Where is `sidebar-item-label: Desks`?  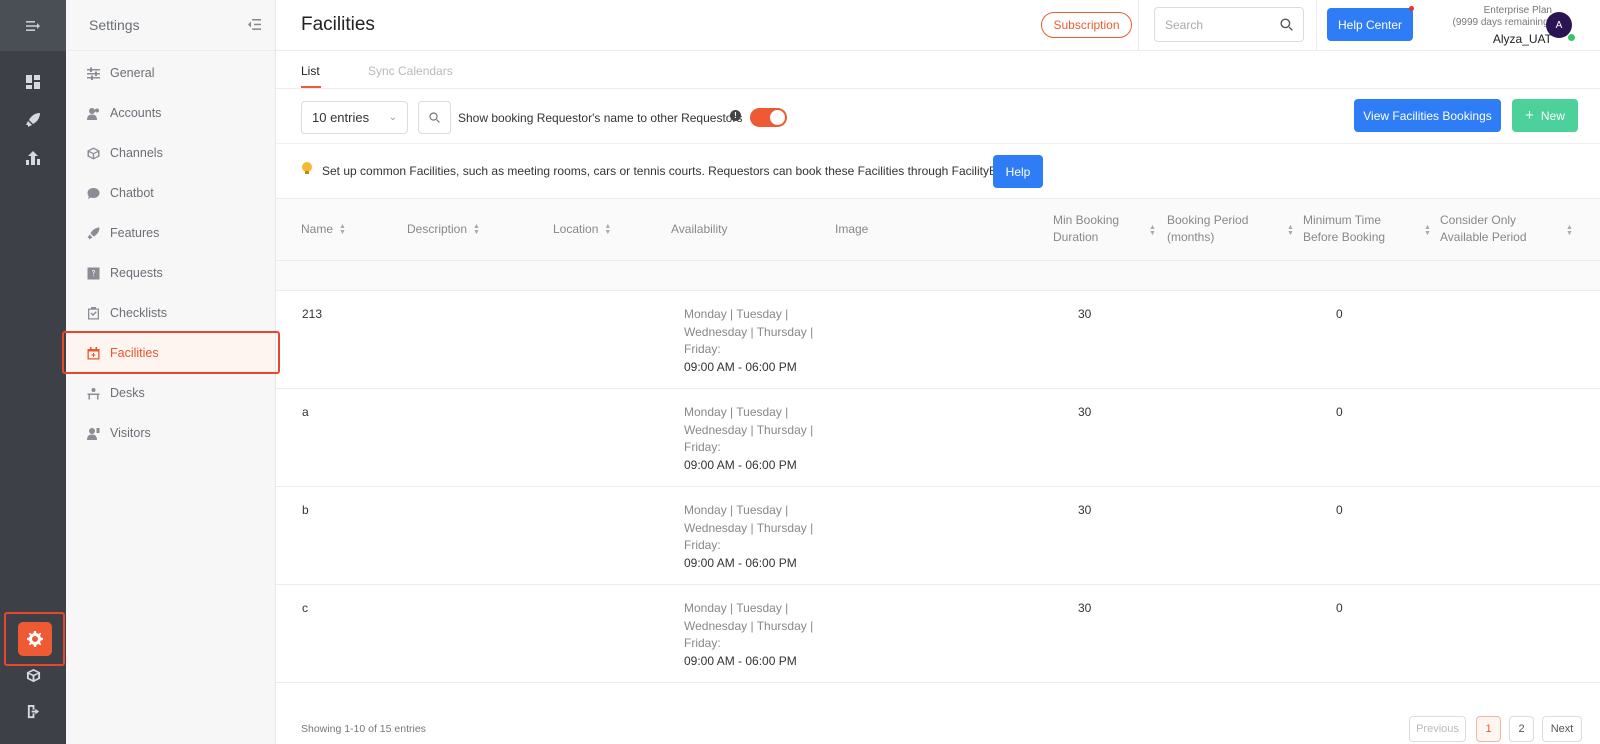
sidebar-item-label: Desks is located at coordinates (127, 393).